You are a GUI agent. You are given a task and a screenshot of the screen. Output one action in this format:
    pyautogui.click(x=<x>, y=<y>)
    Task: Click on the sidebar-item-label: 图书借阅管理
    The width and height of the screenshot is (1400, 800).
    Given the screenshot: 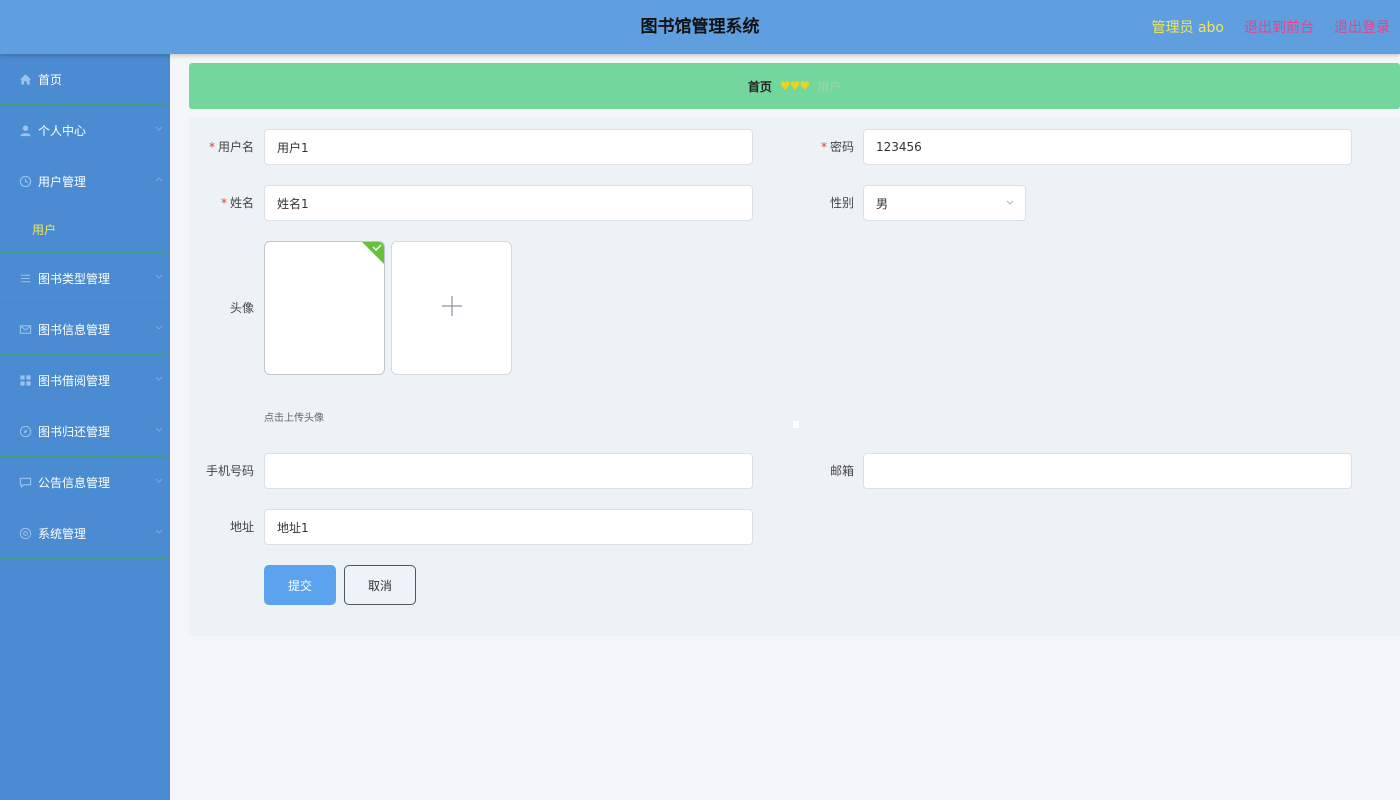 What is the action you would take?
    pyautogui.click(x=74, y=380)
    